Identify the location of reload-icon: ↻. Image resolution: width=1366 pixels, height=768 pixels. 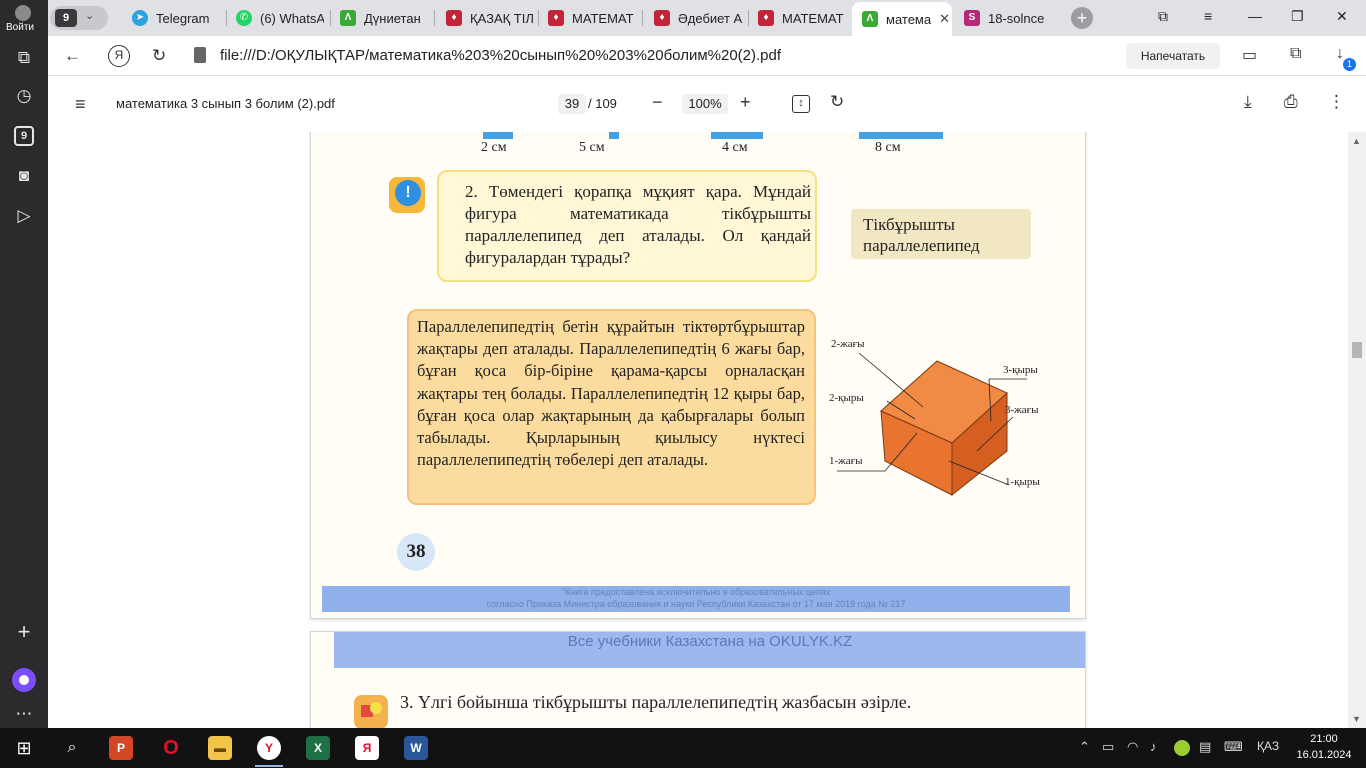
(159, 56).